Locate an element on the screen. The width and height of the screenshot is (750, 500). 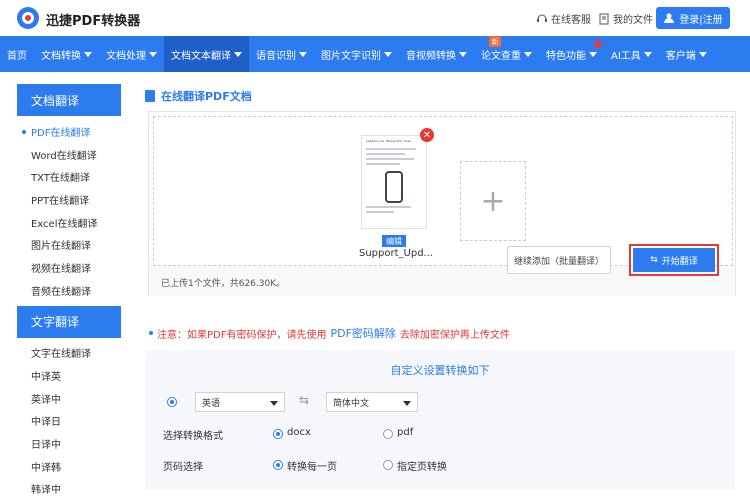
upload-status: 已上传1个文件，共626.30K。 is located at coordinates (223, 284).